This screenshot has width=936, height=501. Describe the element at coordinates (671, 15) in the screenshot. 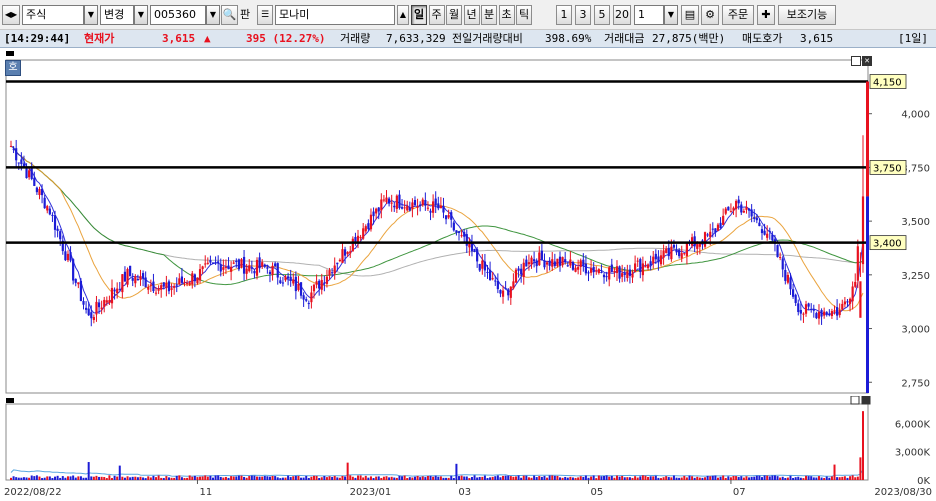

I see `interval-dropdown-icon: ▼` at that location.